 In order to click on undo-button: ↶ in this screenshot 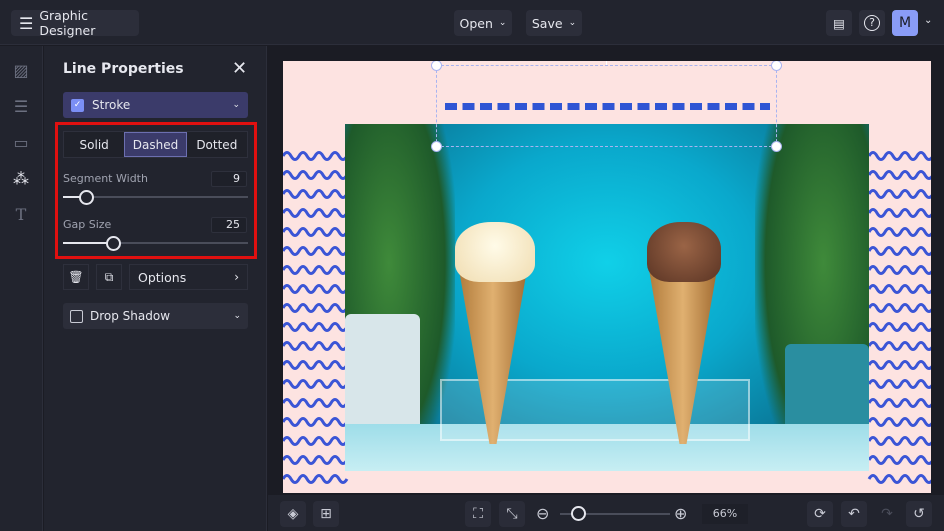, I will do `click(854, 514)`.